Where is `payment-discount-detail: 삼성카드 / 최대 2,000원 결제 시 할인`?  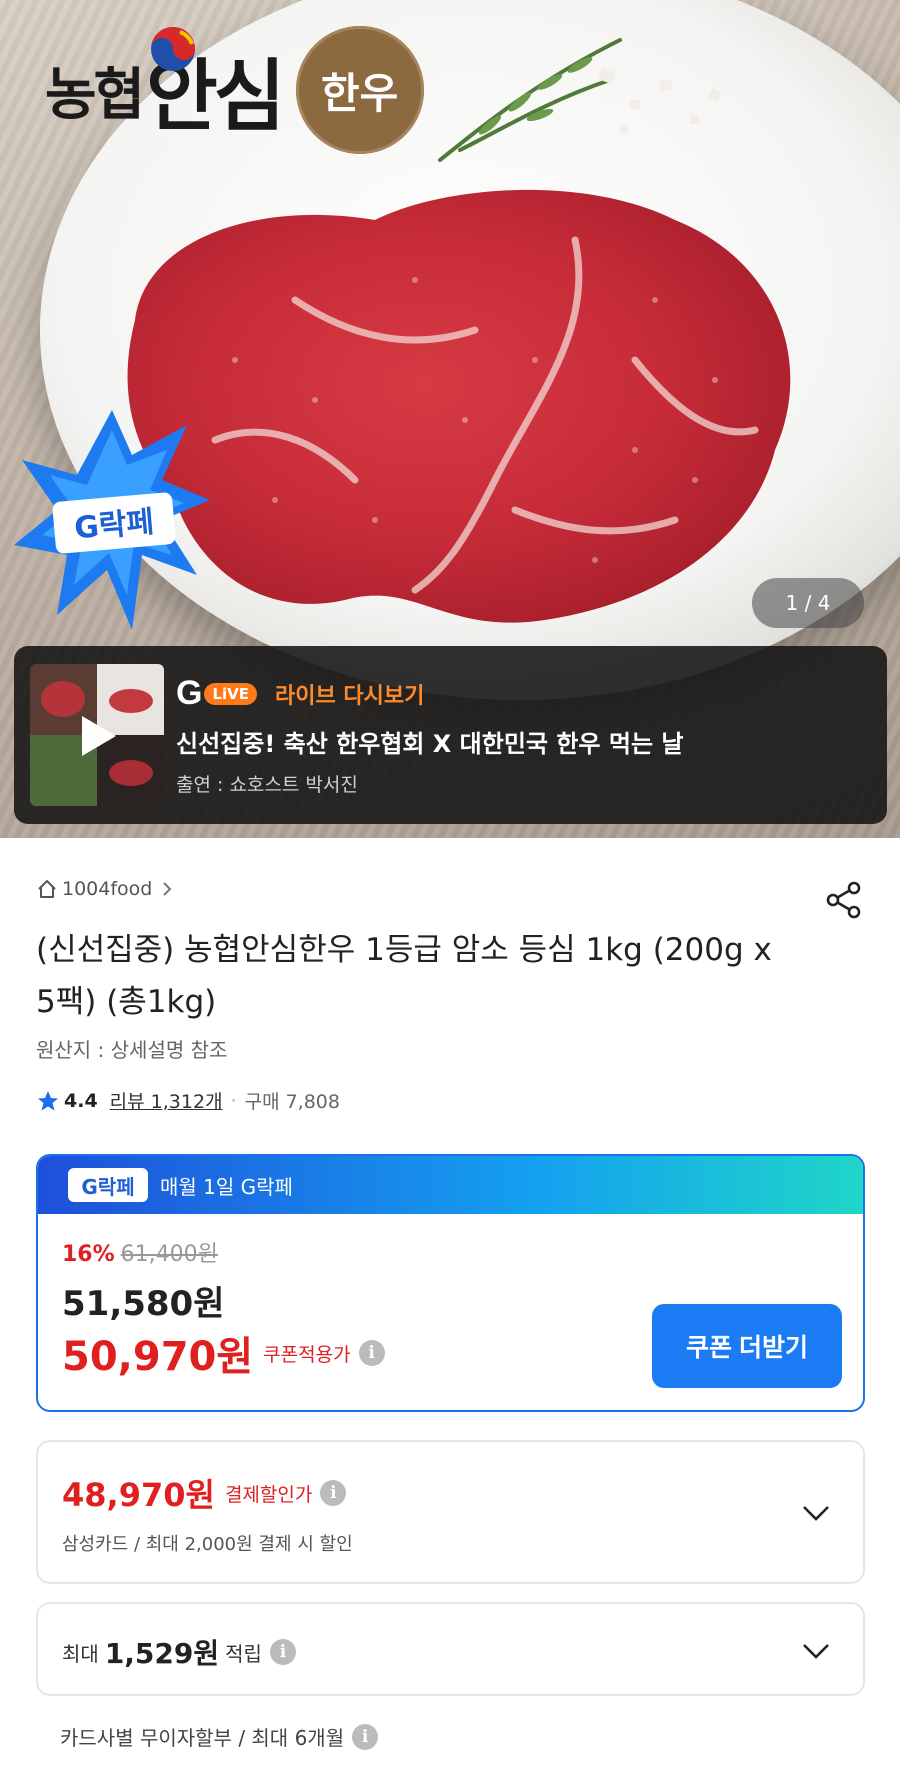 payment-discount-detail: 삼성카드 / 최대 2,000원 결제 시 할인 is located at coordinates (207, 1544).